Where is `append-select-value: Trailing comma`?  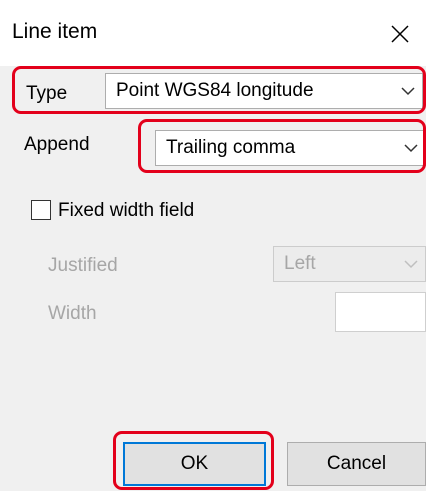
append-select-value: Trailing comma is located at coordinates (231, 147).